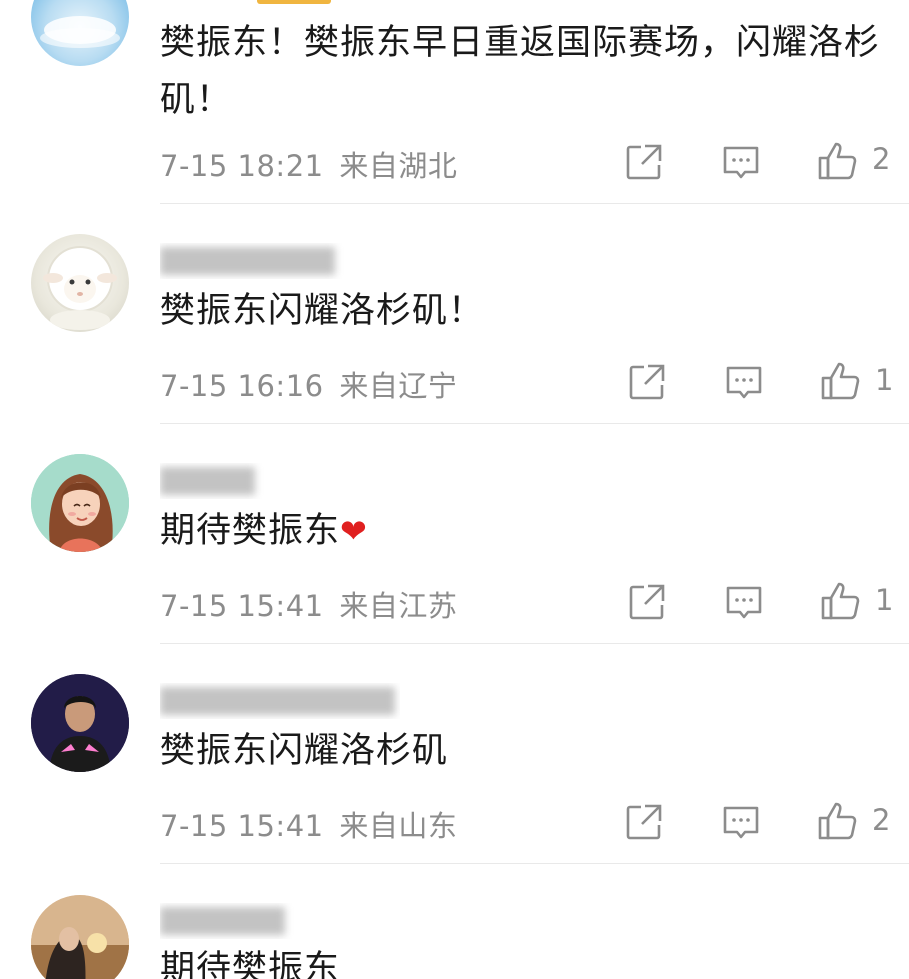 The height and width of the screenshot is (979, 909). I want to click on sheep-icon, so click(80, 288).